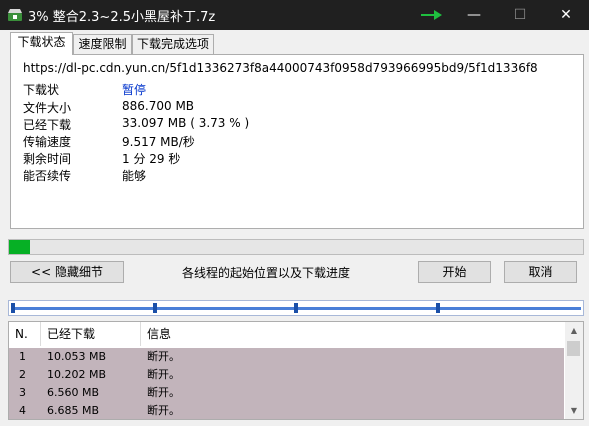 The image size is (589, 426). I want to click on start-button: 开始, so click(454, 272).